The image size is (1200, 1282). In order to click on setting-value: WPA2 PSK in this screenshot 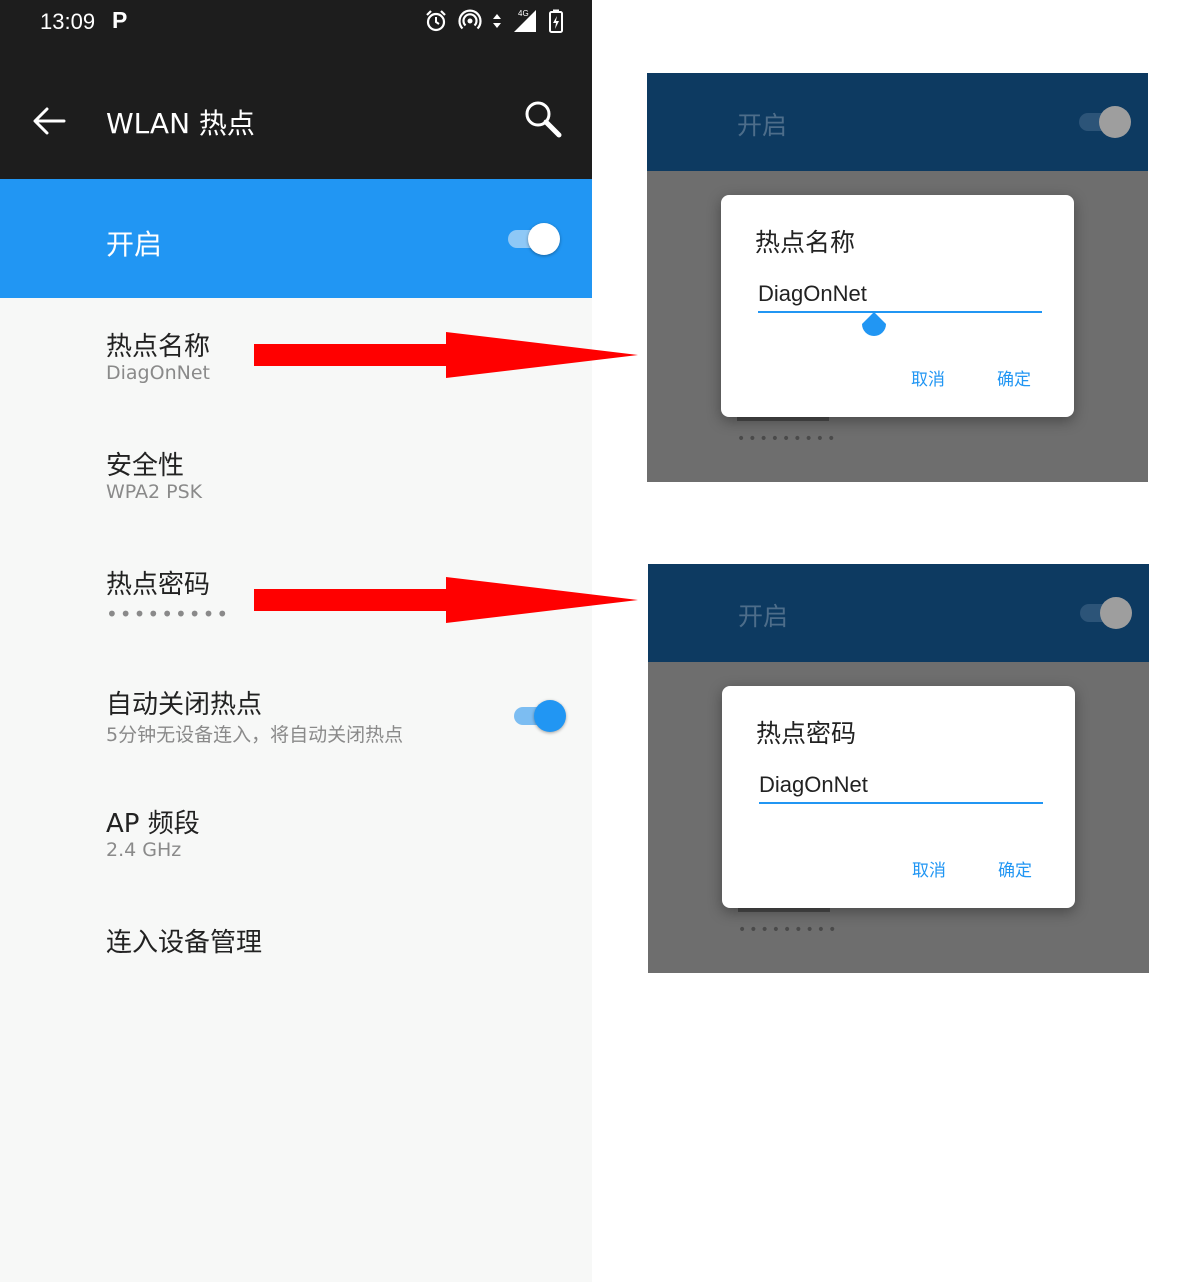, I will do `click(154, 492)`.